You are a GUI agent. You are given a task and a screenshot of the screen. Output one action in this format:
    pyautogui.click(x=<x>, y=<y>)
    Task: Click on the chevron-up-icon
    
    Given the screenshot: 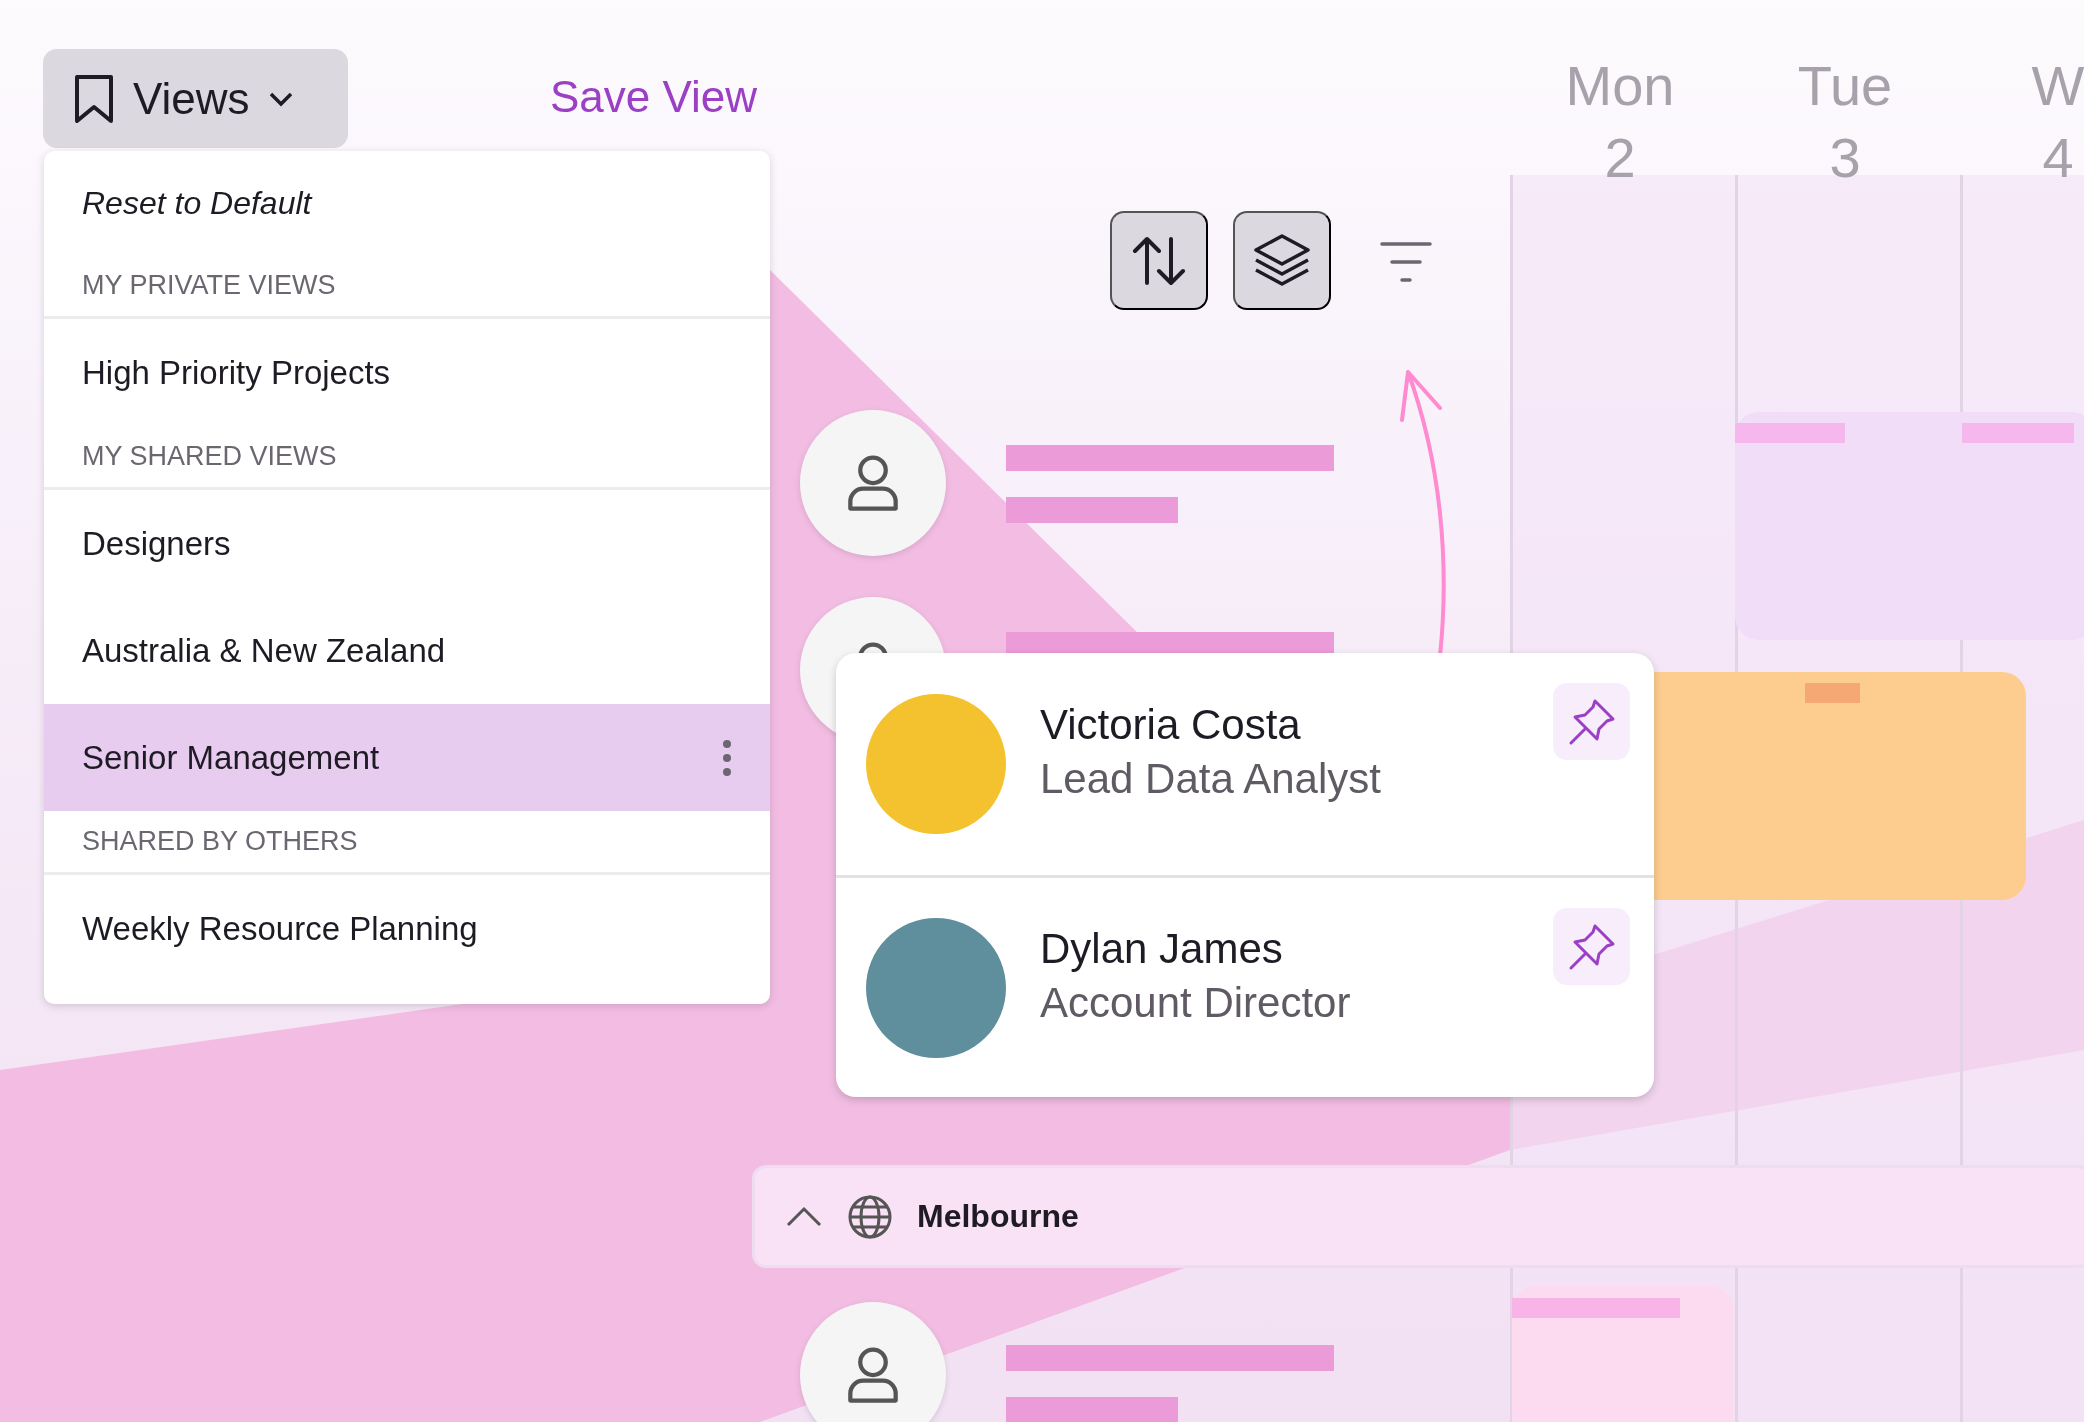 What is the action you would take?
    pyautogui.click(x=804, y=1216)
    